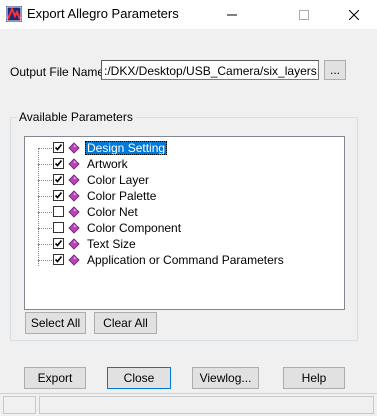 The image size is (377, 416). I want to click on close-icon, so click(354, 14).